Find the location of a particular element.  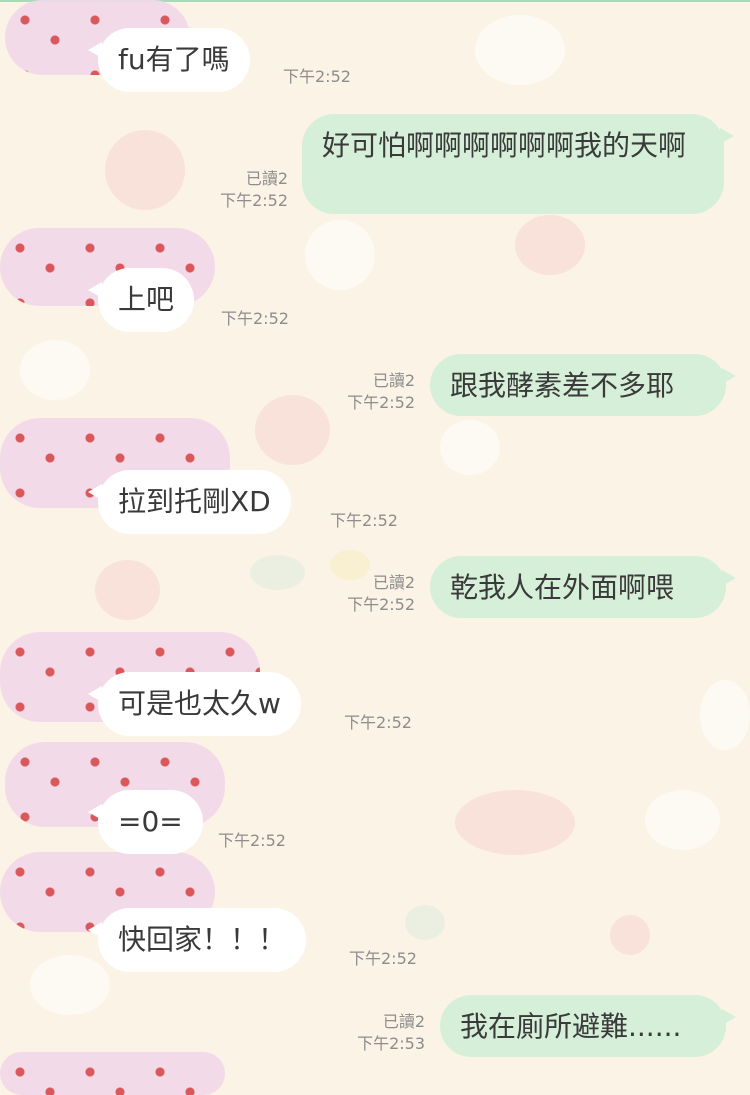

message-bubble-incoming: 拉到托剛XD is located at coordinates (189, 502).